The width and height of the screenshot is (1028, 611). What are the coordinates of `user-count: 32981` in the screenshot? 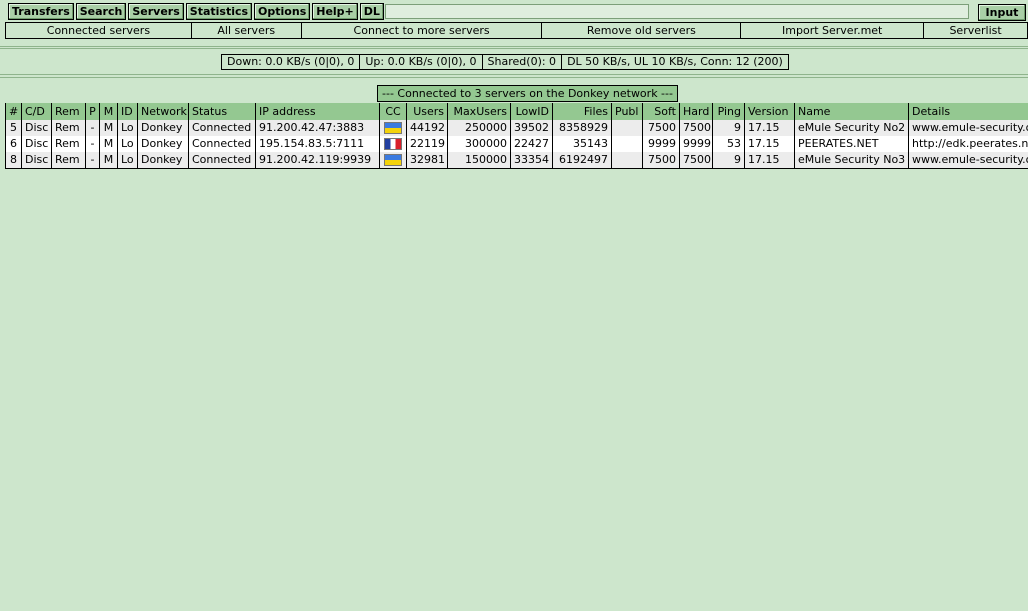 It's located at (427, 160).